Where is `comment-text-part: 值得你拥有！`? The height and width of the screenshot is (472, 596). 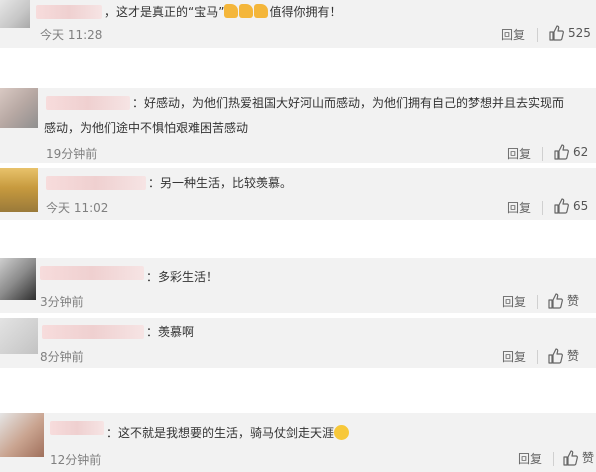 comment-text-part: 值得你拥有！ is located at coordinates (305, 12).